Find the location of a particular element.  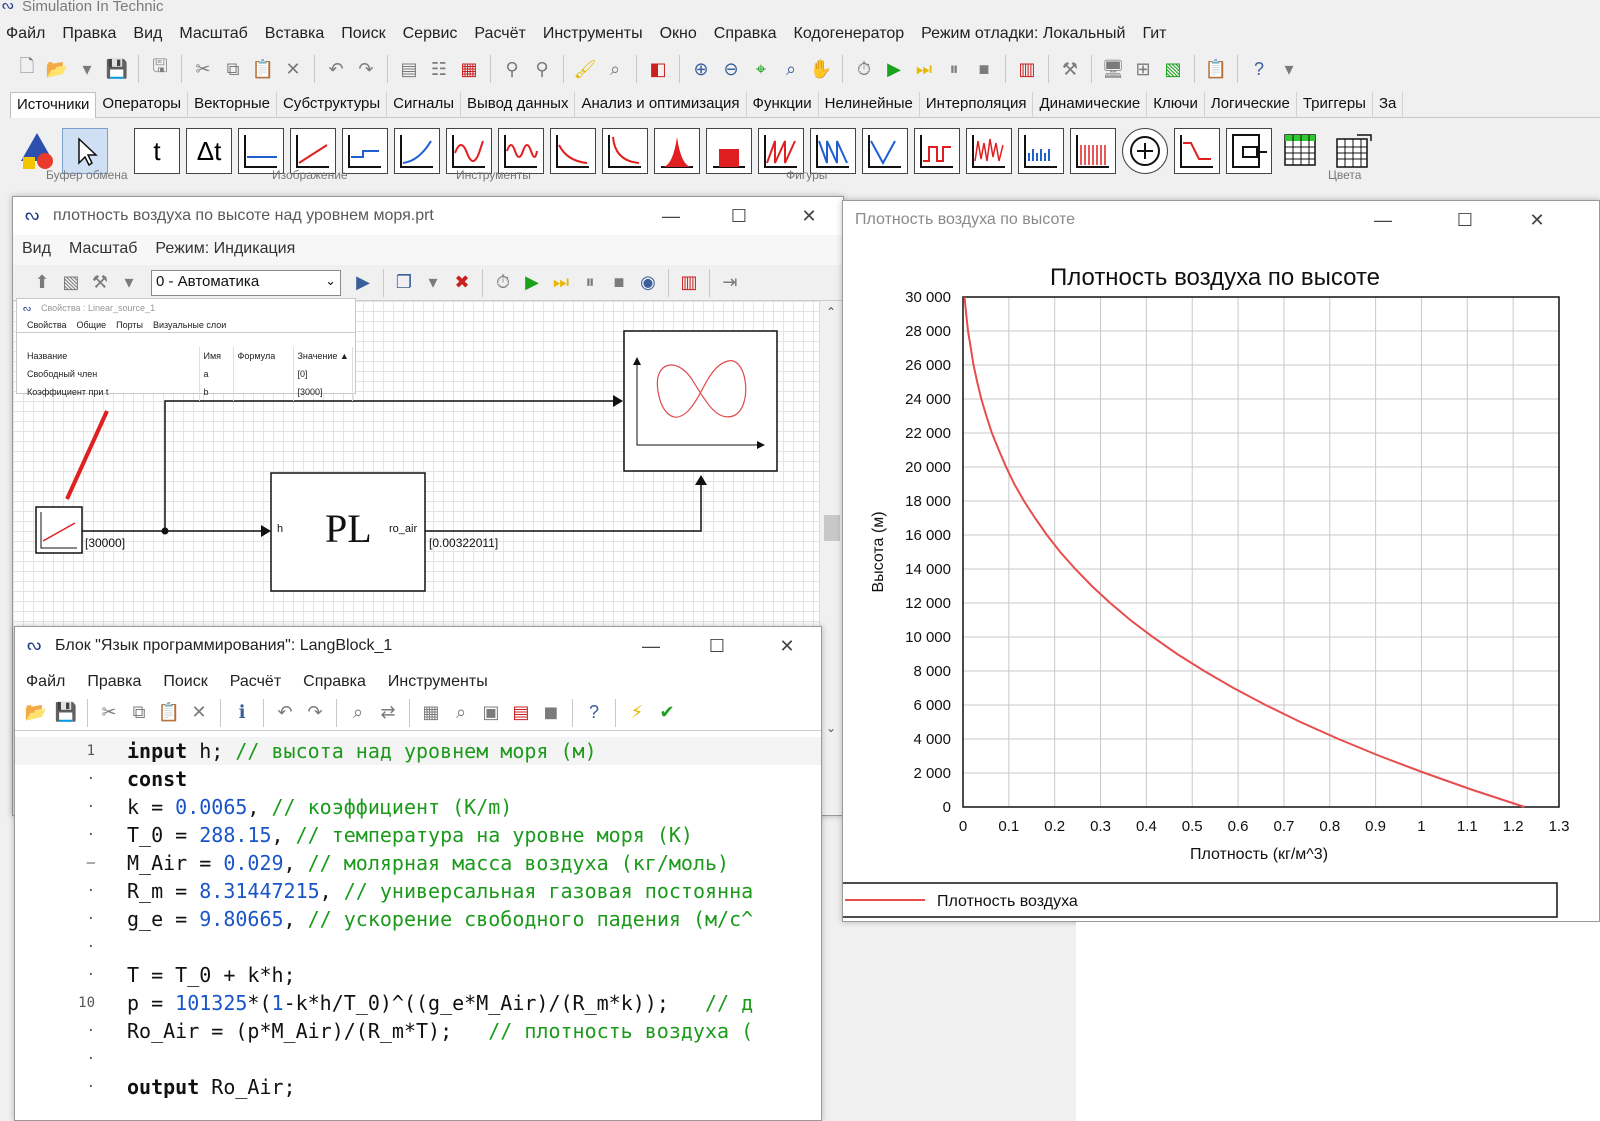

tab-functions: Функции is located at coordinates (783, 105).